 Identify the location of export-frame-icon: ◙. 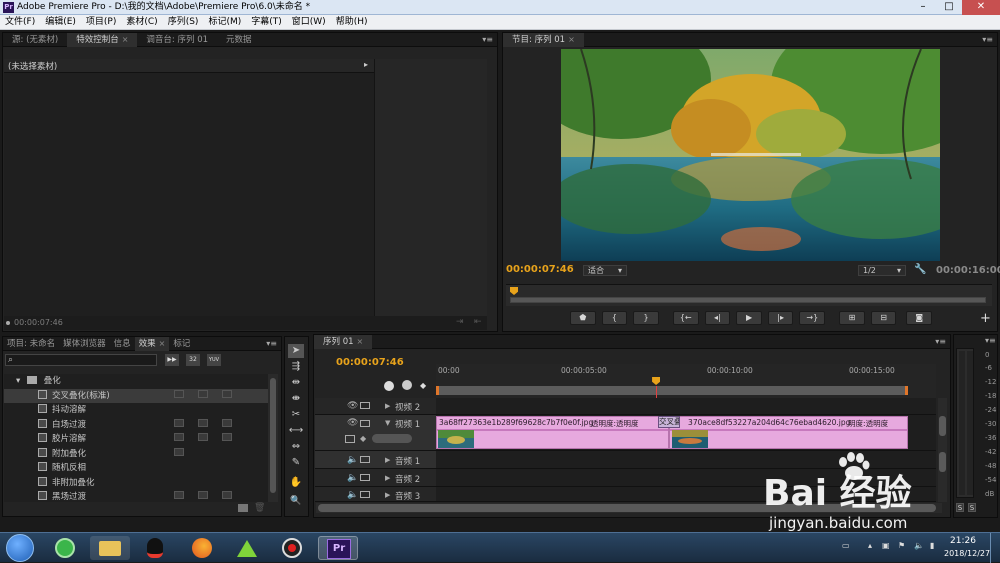
(919, 318).